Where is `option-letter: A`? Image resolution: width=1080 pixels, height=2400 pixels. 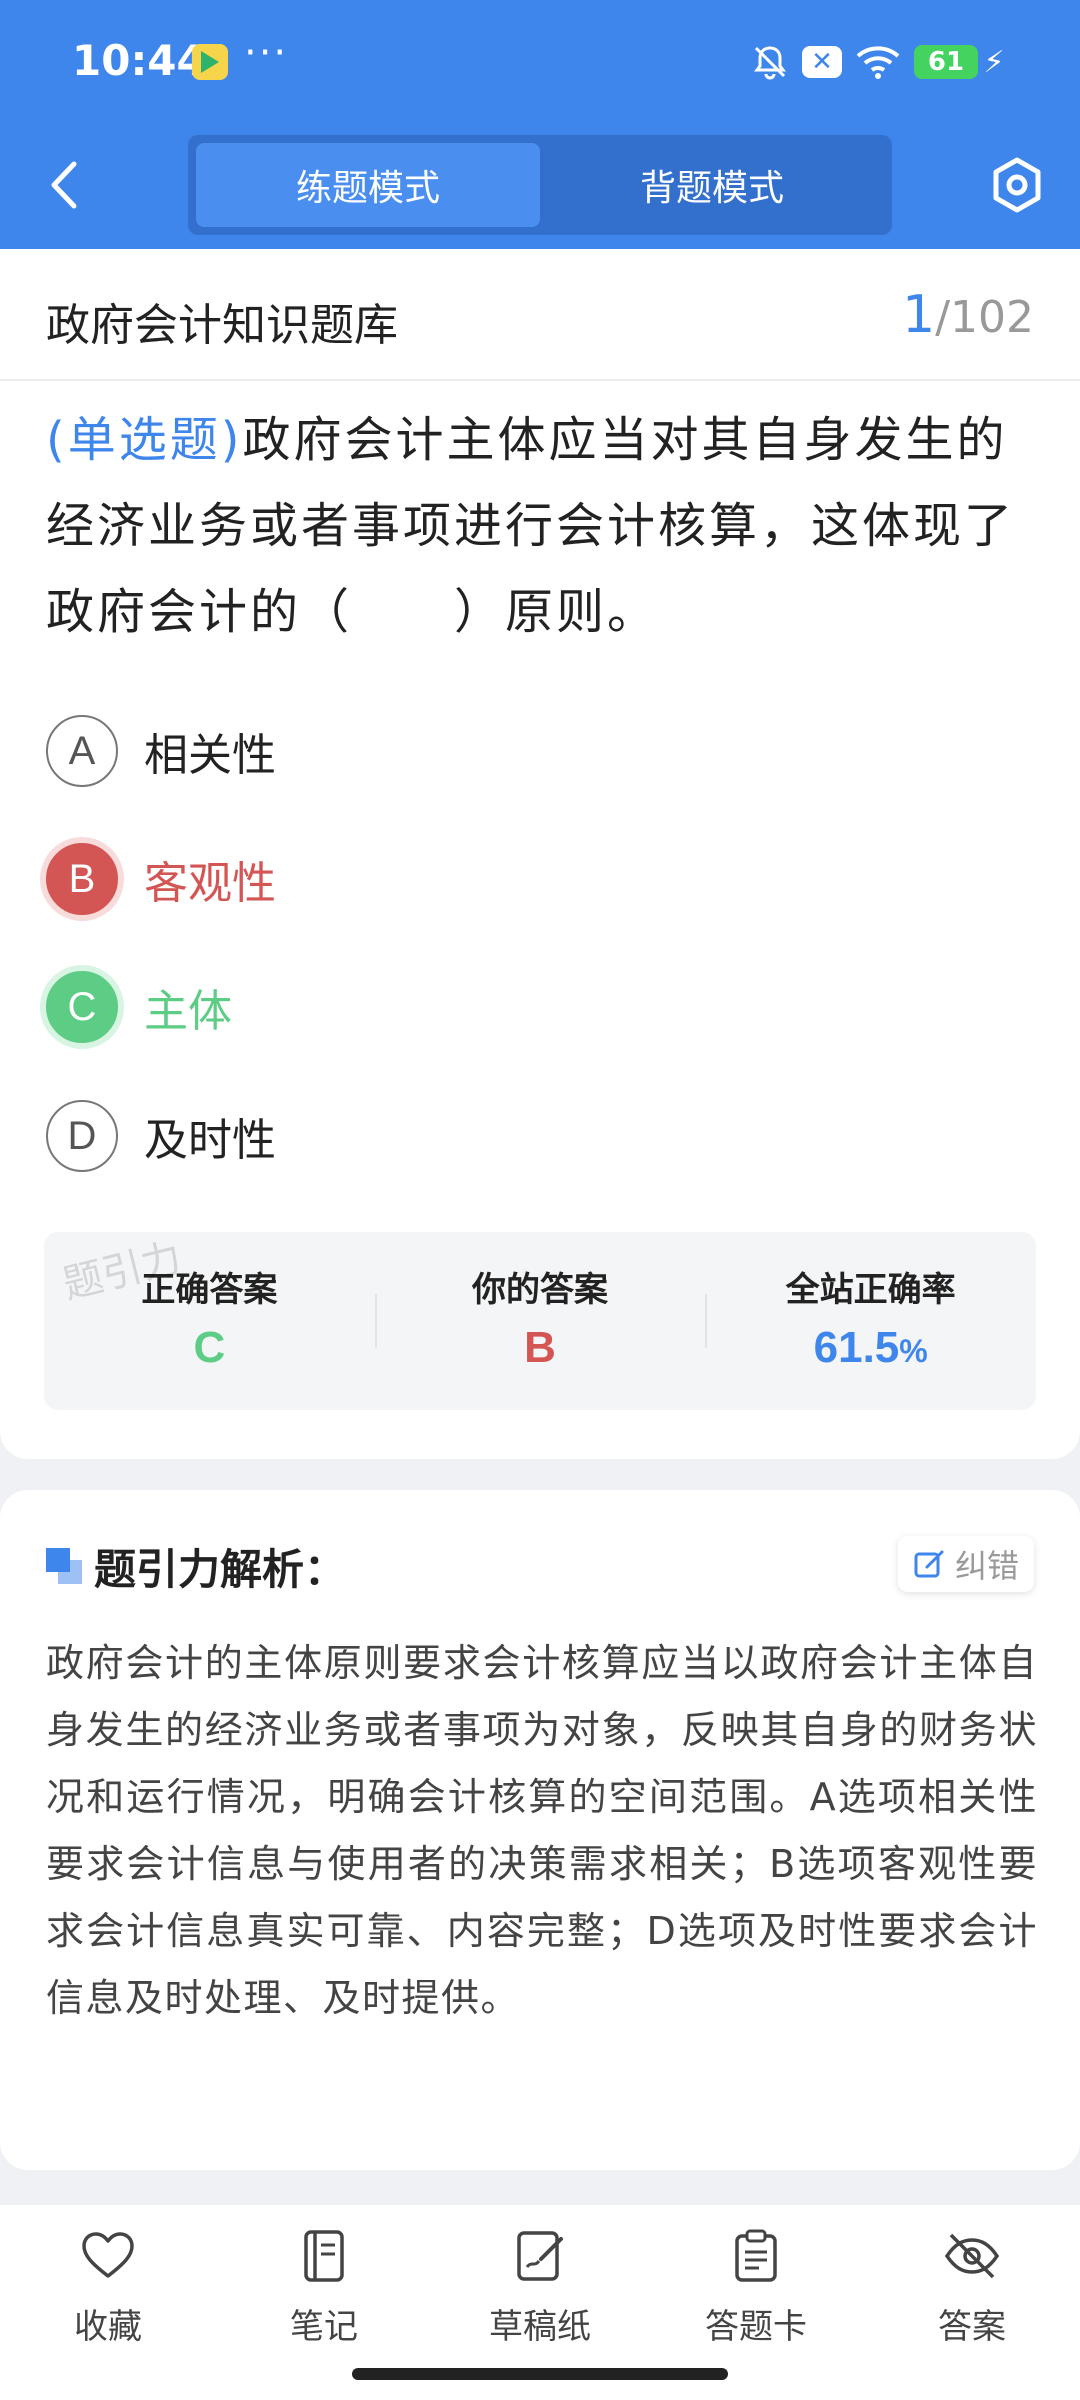
option-letter: A is located at coordinates (82, 751).